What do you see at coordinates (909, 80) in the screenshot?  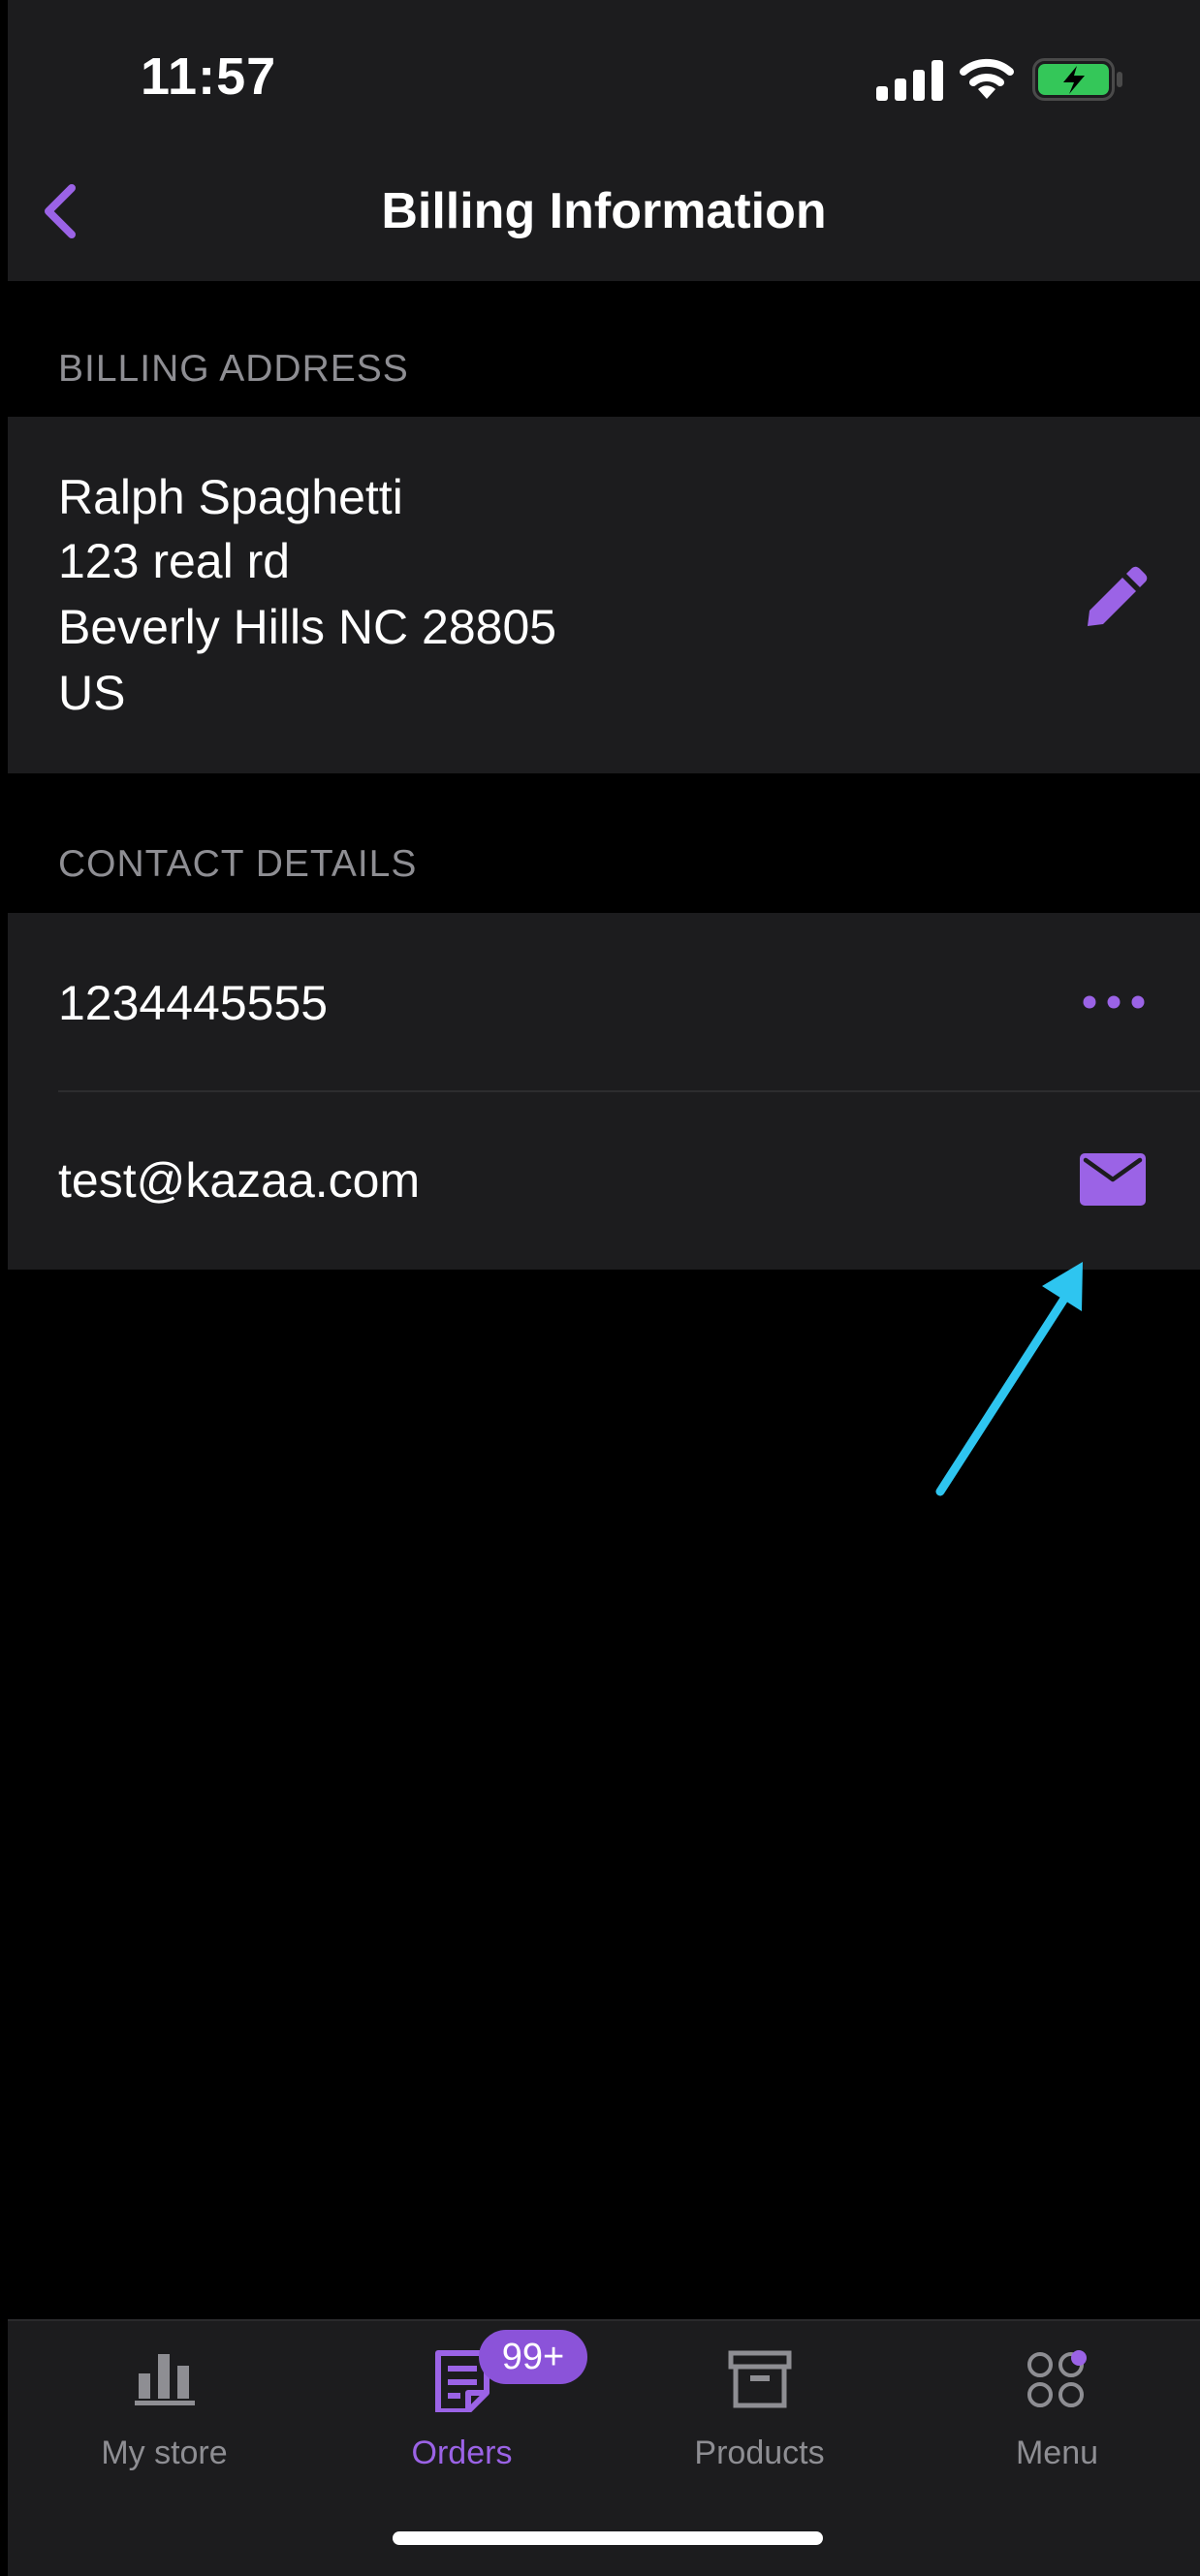 I see `cellular-signal-icon` at bounding box center [909, 80].